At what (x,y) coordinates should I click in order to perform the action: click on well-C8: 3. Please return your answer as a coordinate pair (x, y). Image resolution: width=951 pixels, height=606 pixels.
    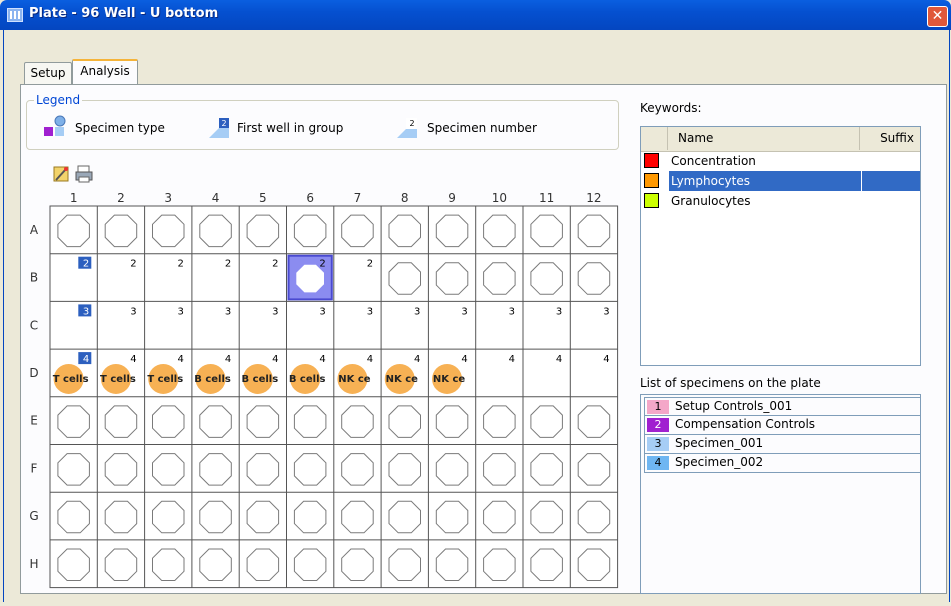
    Looking at the image, I should click on (417, 311).